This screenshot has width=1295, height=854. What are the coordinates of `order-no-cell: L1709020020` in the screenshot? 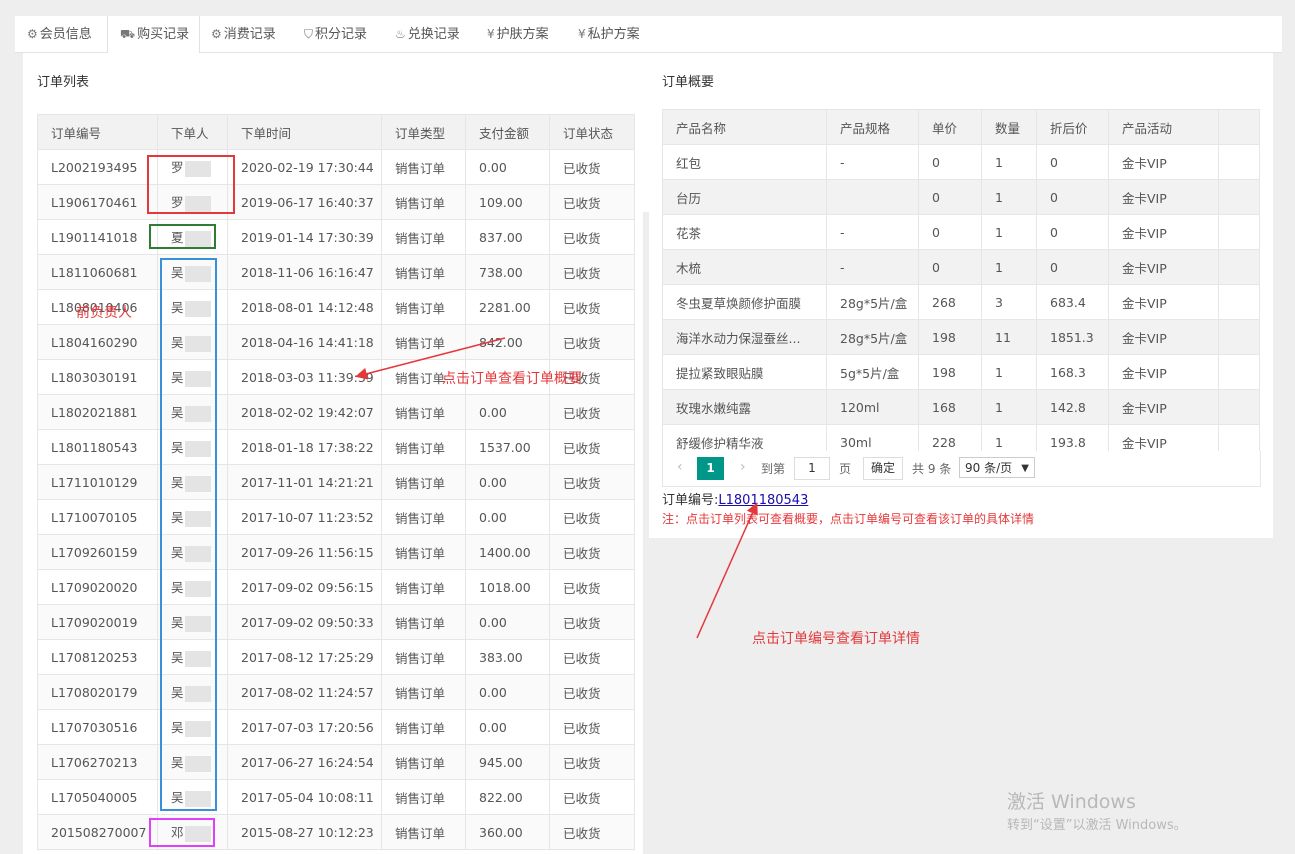 It's located at (97, 587).